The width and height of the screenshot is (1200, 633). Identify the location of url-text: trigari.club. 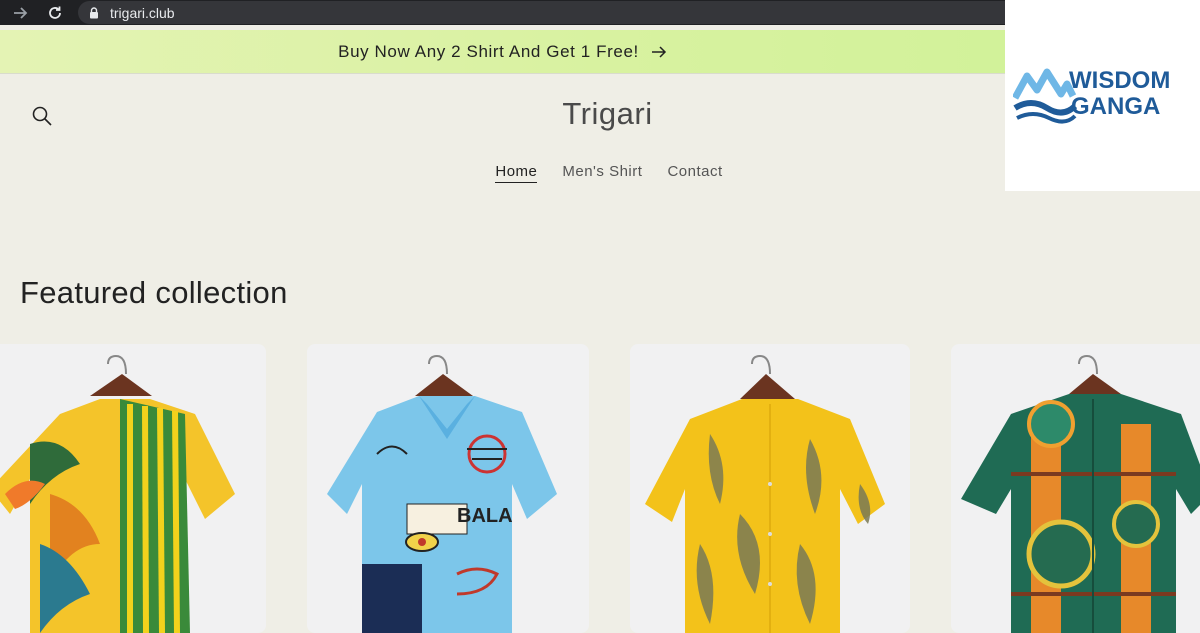
(142, 12).